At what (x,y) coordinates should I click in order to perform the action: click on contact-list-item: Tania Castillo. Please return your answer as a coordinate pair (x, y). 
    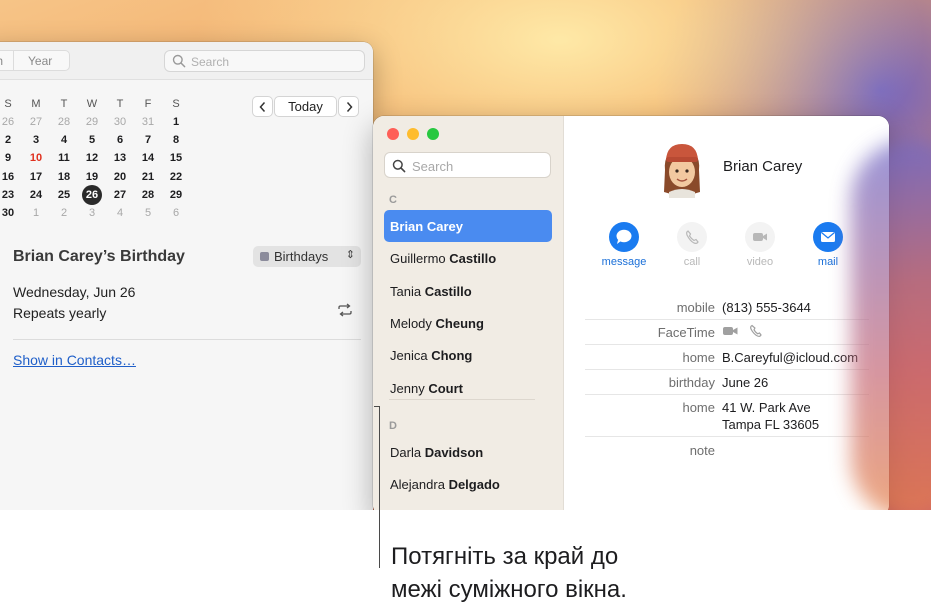
    Looking at the image, I should click on (468, 291).